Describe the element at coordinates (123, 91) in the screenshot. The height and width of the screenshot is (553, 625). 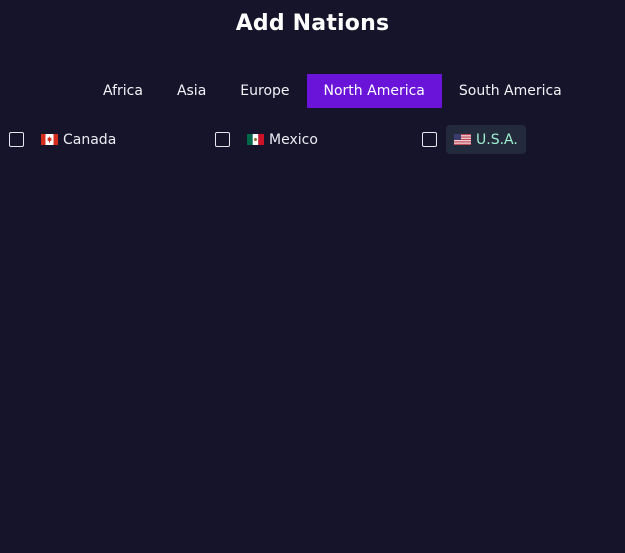
I see `tab-africa: Africa` at that location.